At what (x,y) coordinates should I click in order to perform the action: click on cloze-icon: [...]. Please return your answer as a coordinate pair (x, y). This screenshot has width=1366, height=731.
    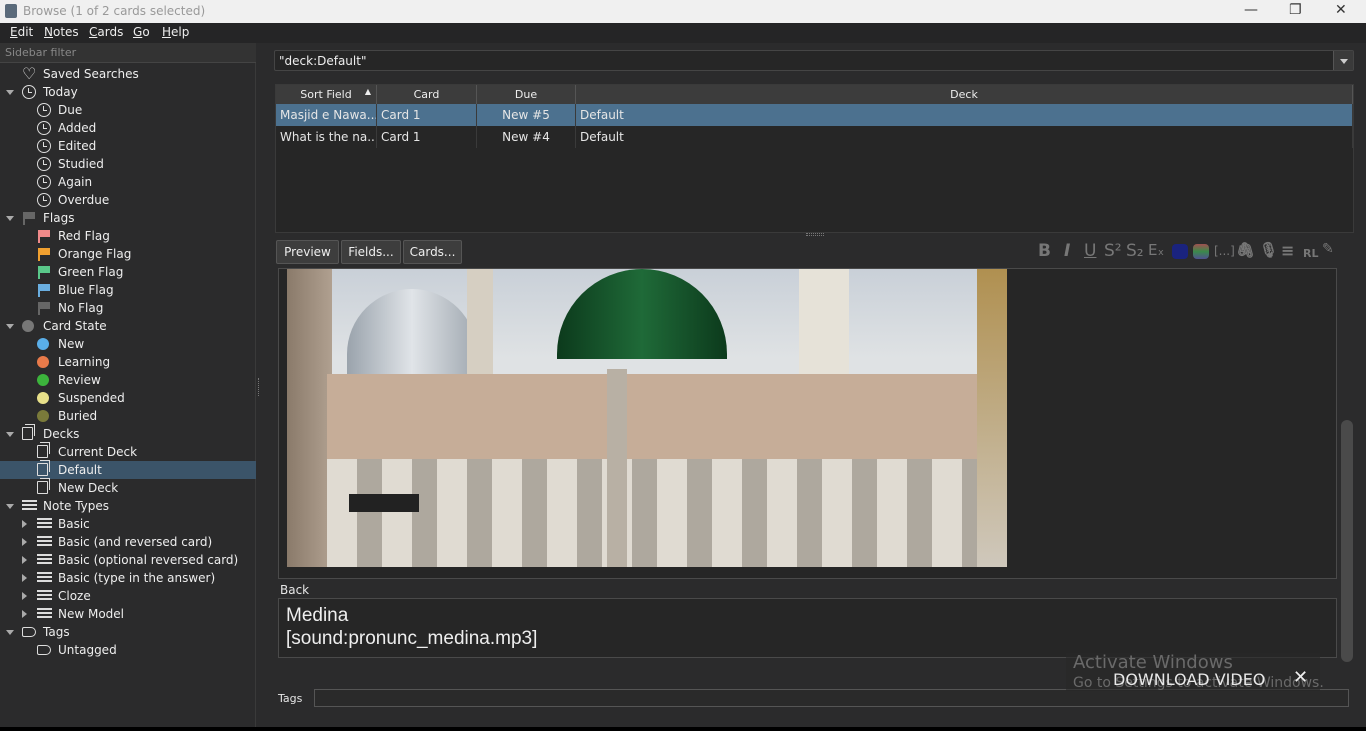
    Looking at the image, I should click on (1224, 251).